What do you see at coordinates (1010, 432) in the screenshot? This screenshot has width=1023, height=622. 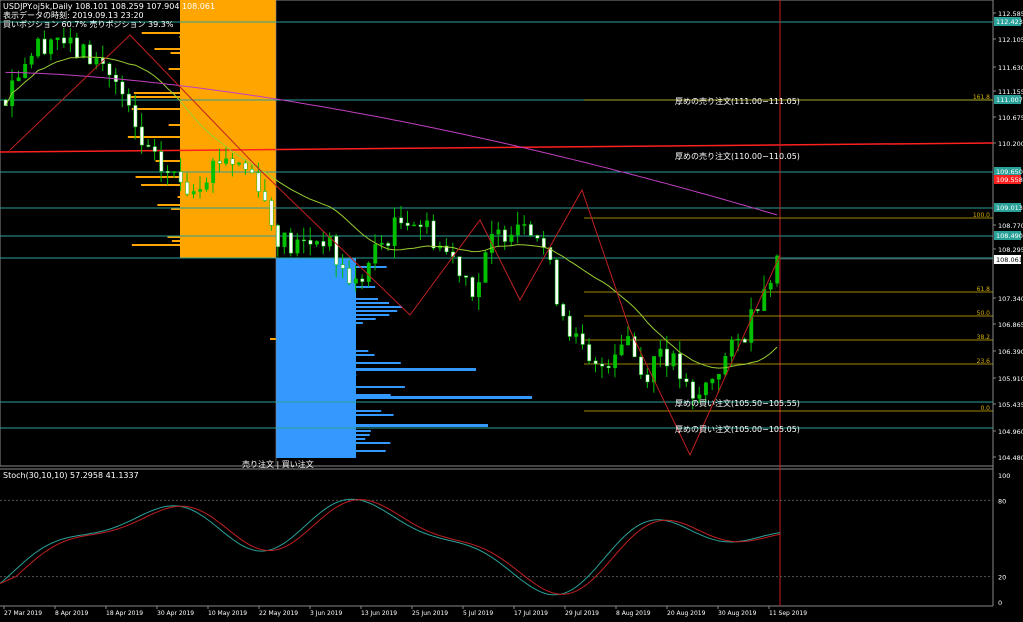 I see `price-tick-label: 104.960` at bounding box center [1010, 432].